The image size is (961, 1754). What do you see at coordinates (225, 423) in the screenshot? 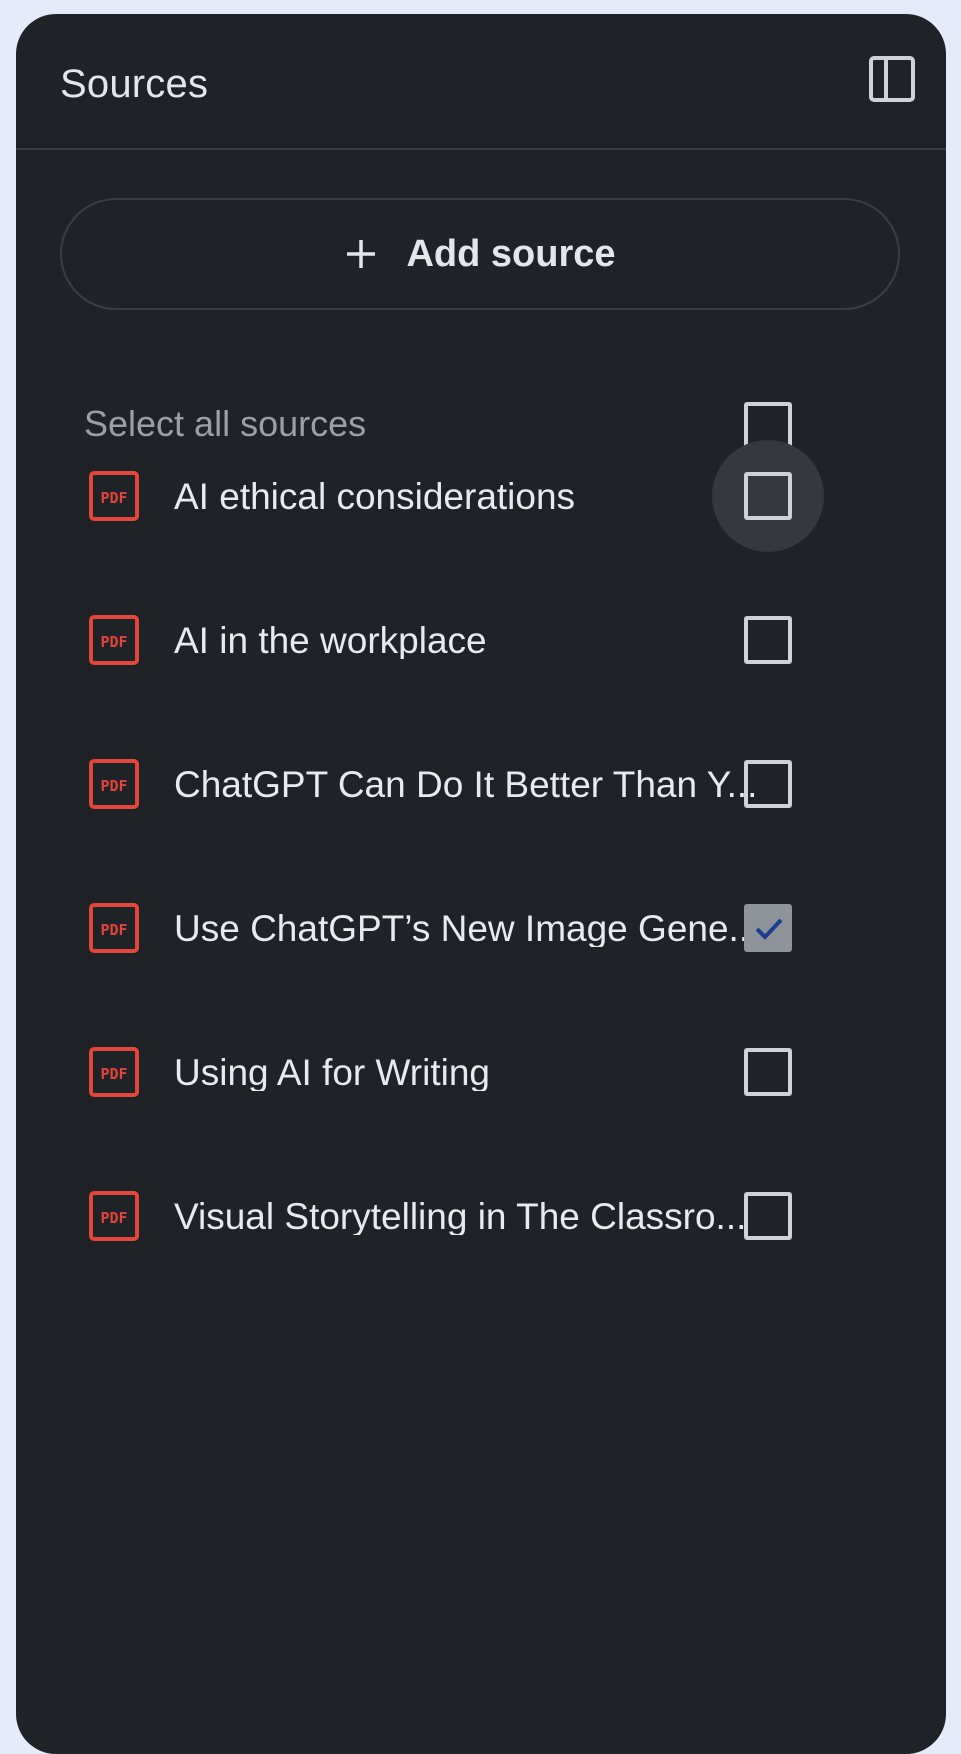
I see `select-all-label: Select all sources` at bounding box center [225, 423].